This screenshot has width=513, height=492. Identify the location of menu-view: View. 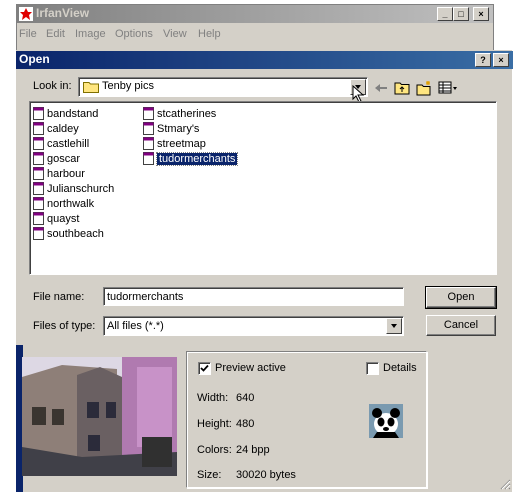
(175, 34).